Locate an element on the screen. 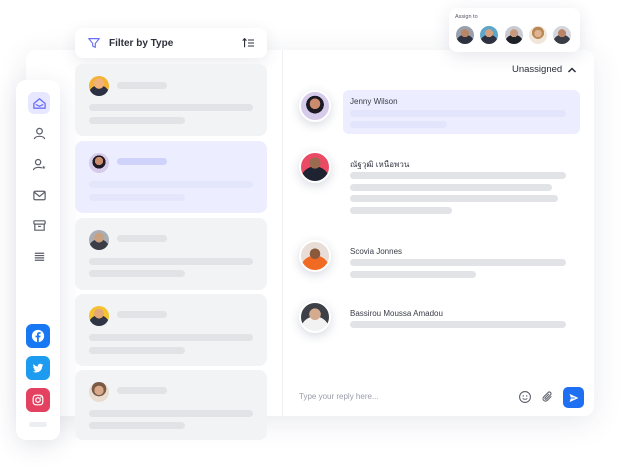 Image resolution: width=620 pixels, height=472 pixels. contacts-nav-button is located at coordinates (39, 133).